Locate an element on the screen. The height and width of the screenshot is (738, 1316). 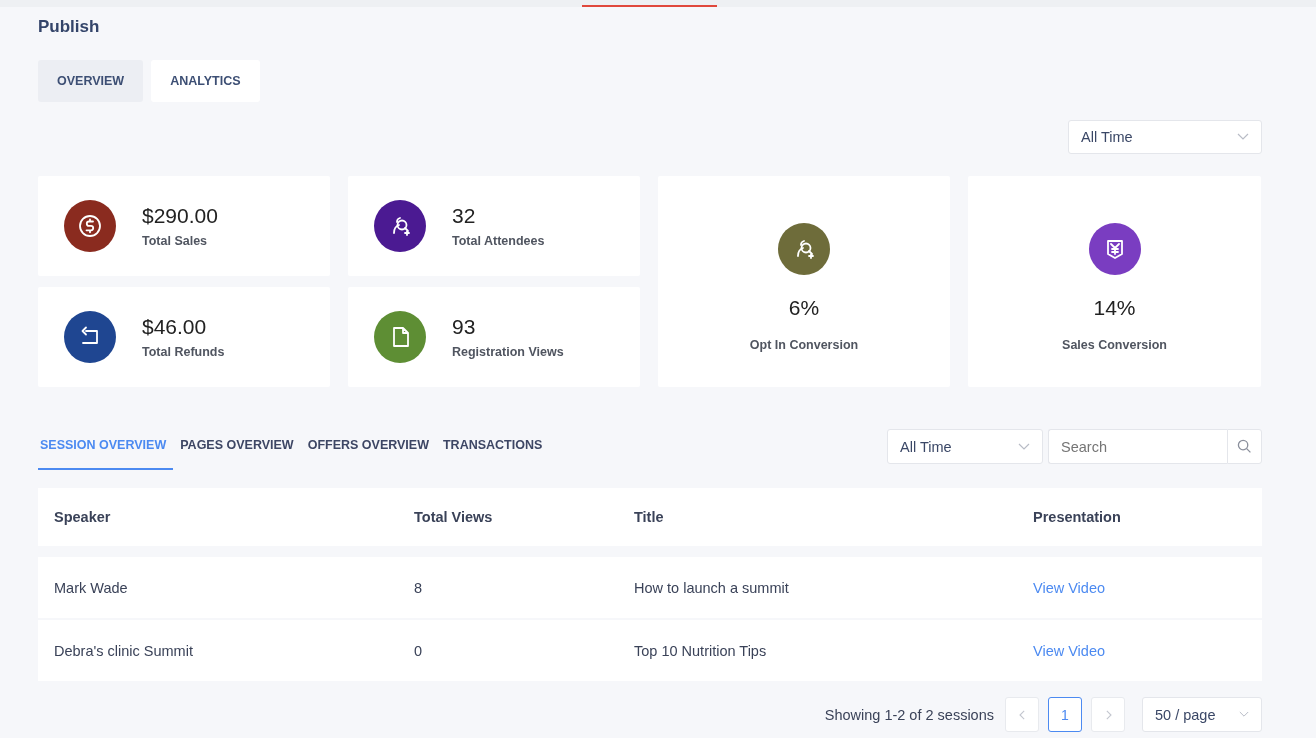
tab: OVERVIEW is located at coordinates (91, 81).